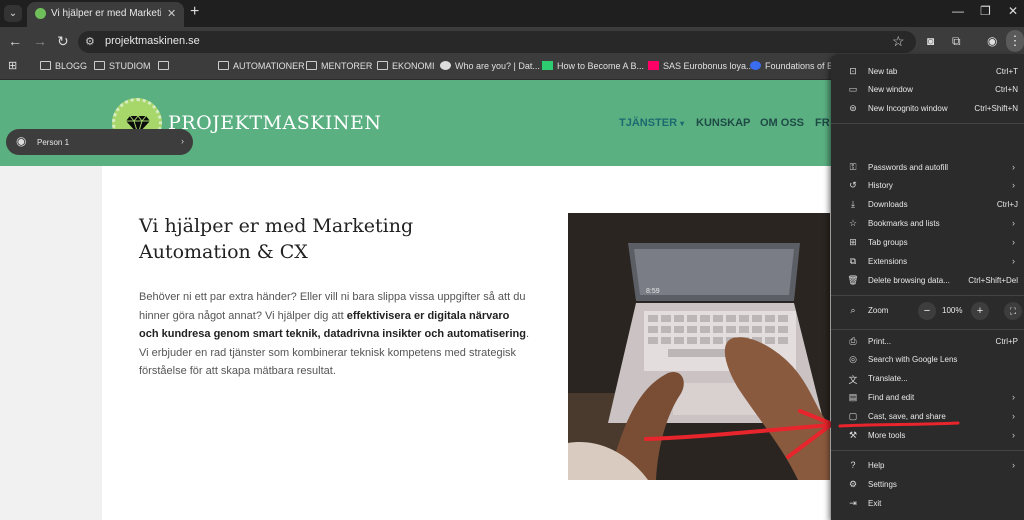  I want to click on figma-icon, so click(653, 65).